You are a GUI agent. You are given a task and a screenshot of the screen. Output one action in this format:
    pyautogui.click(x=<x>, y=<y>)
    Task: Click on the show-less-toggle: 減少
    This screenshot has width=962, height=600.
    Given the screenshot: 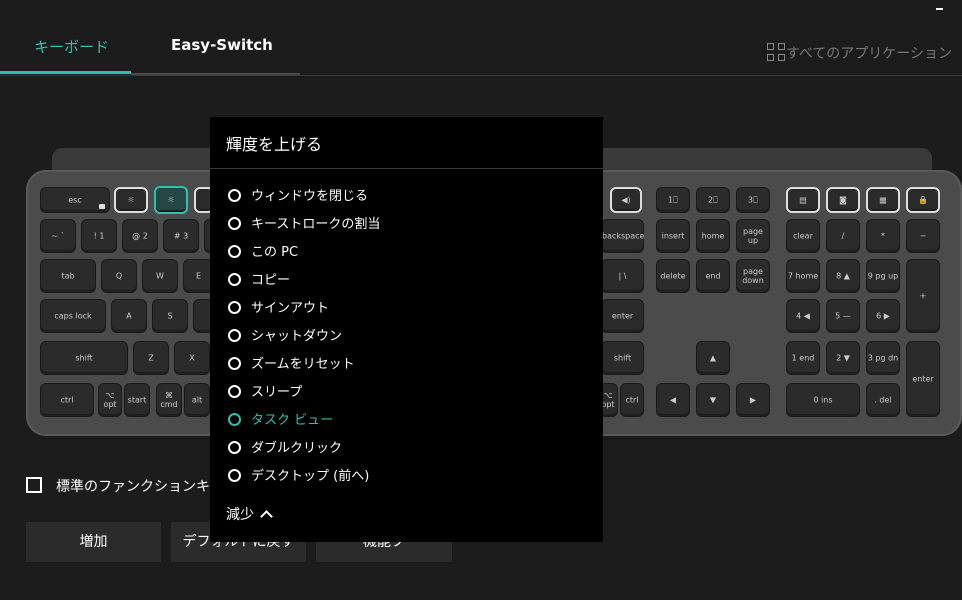 What is the action you would take?
    pyautogui.click(x=249, y=514)
    